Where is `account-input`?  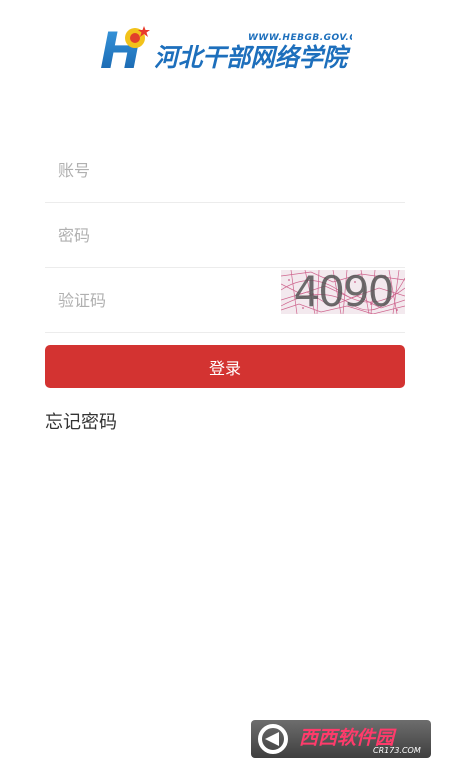
account-input is located at coordinates (168, 170).